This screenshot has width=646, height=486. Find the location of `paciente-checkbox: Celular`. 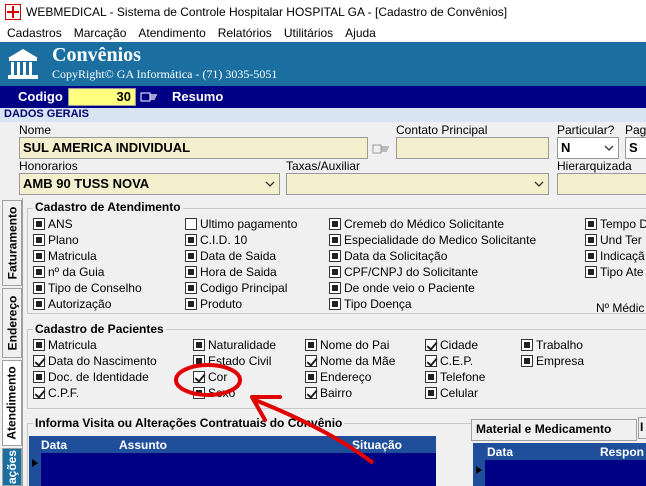

paciente-checkbox: Celular is located at coordinates (451, 393).